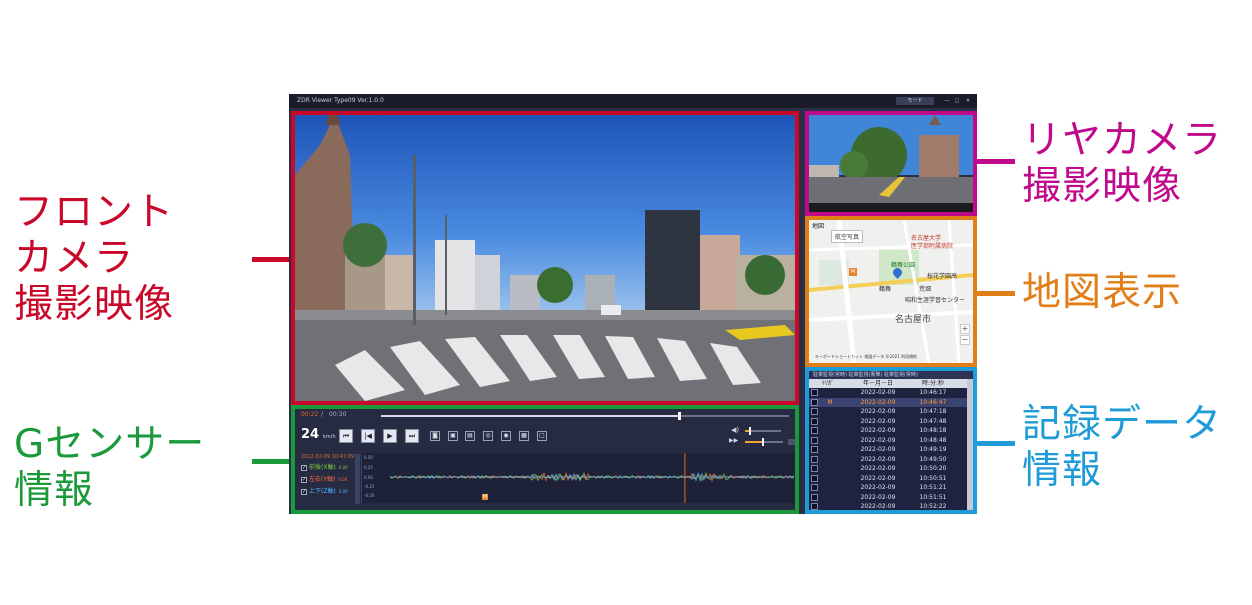 This screenshot has width=1252, height=605. I want to click on callout-map-line1: 地図表示, so click(1102, 292).